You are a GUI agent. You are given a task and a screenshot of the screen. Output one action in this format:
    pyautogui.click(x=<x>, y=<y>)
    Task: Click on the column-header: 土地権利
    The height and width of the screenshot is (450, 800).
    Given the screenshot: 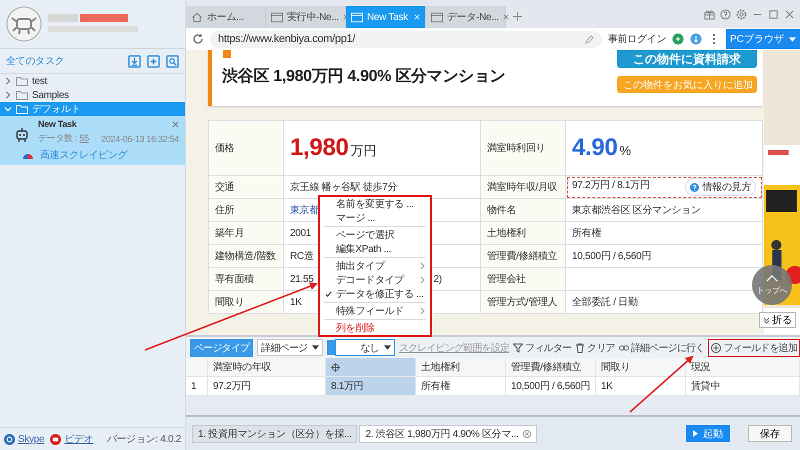 What is the action you would take?
    pyautogui.click(x=461, y=367)
    